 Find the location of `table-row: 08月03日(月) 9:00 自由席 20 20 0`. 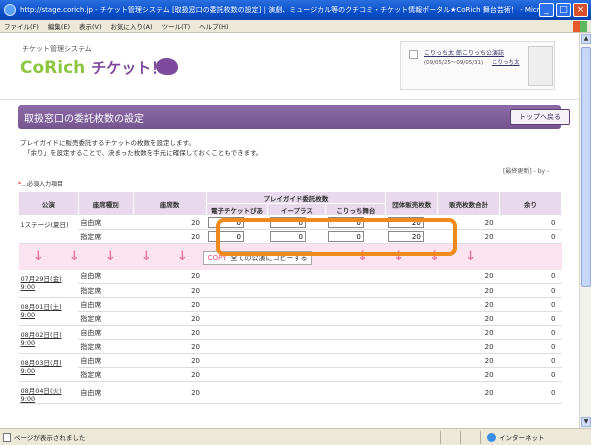

table-row: 08月03日(月) 9:00 自由席 20 20 0 is located at coordinates (290, 367).